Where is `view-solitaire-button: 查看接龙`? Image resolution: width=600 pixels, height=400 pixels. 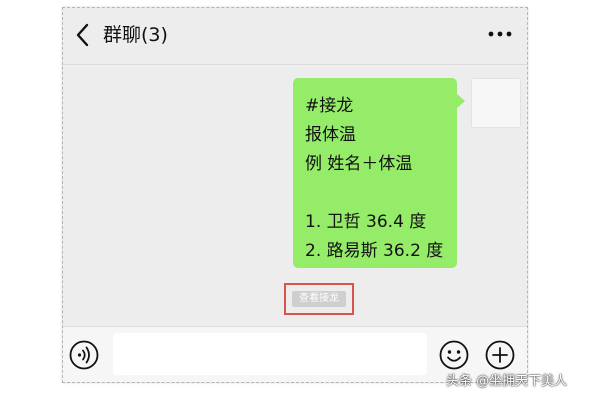 view-solitaire-button: 查看接龙 is located at coordinates (319, 299).